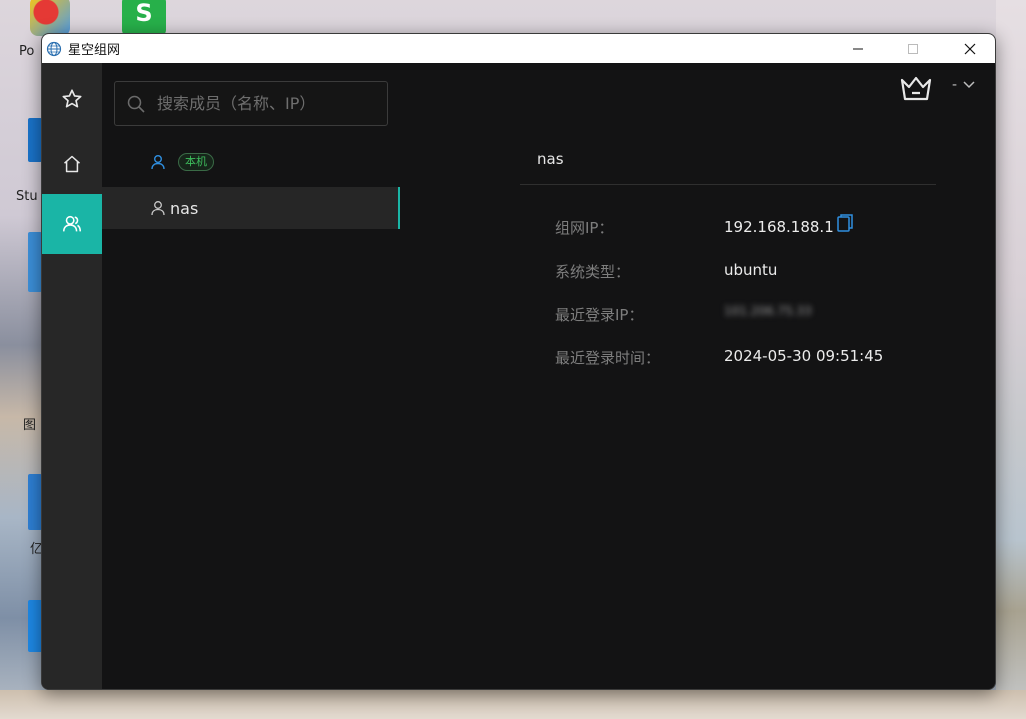 This screenshot has height=719, width=1026. I want to click on chevron-down-icon, so click(969, 85).